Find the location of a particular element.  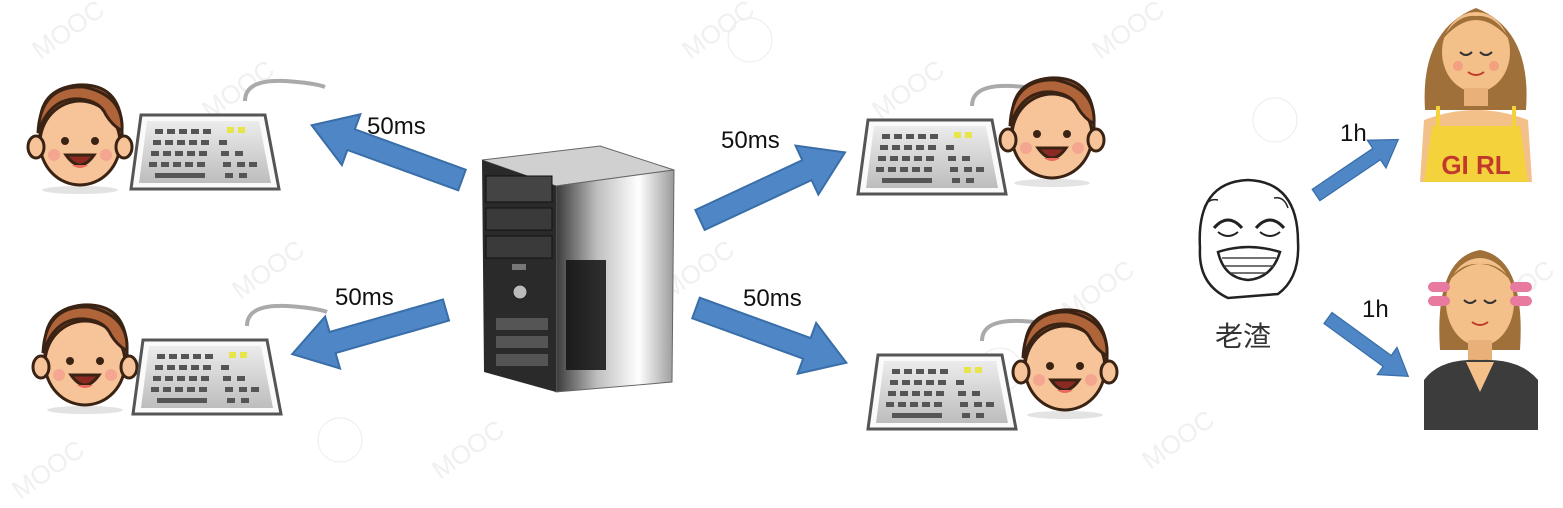

latency-label-right-top: 50ms is located at coordinates (750, 140).